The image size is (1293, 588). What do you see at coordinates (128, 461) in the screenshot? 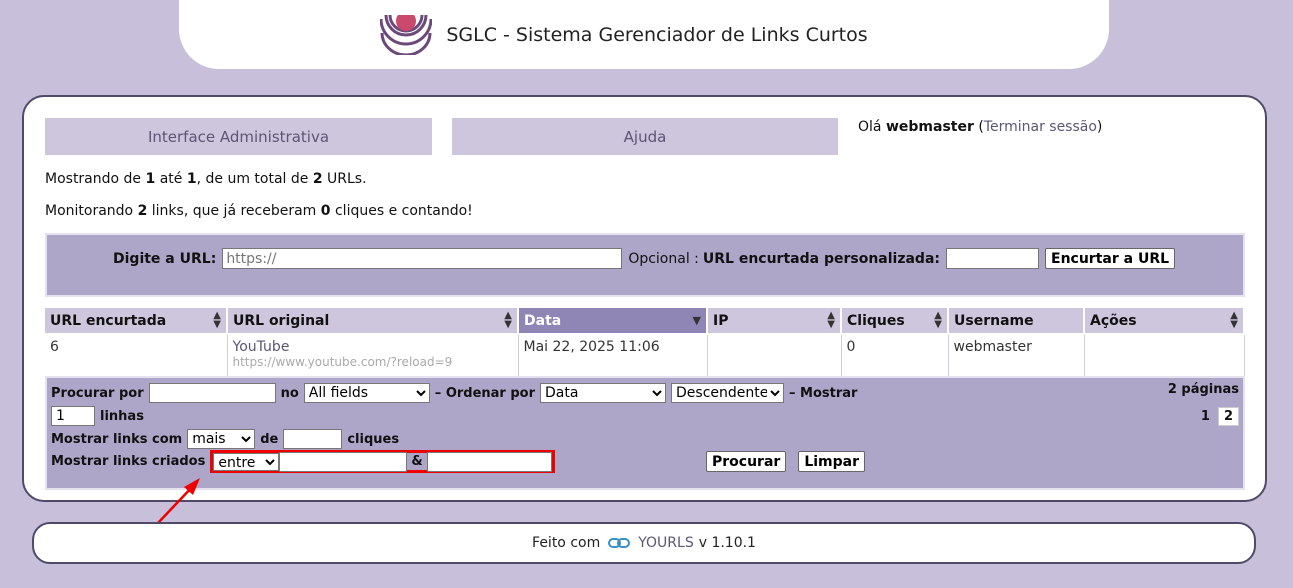
I see `created-filter-label: Mostrar links criados` at bounding box center [128, 461].